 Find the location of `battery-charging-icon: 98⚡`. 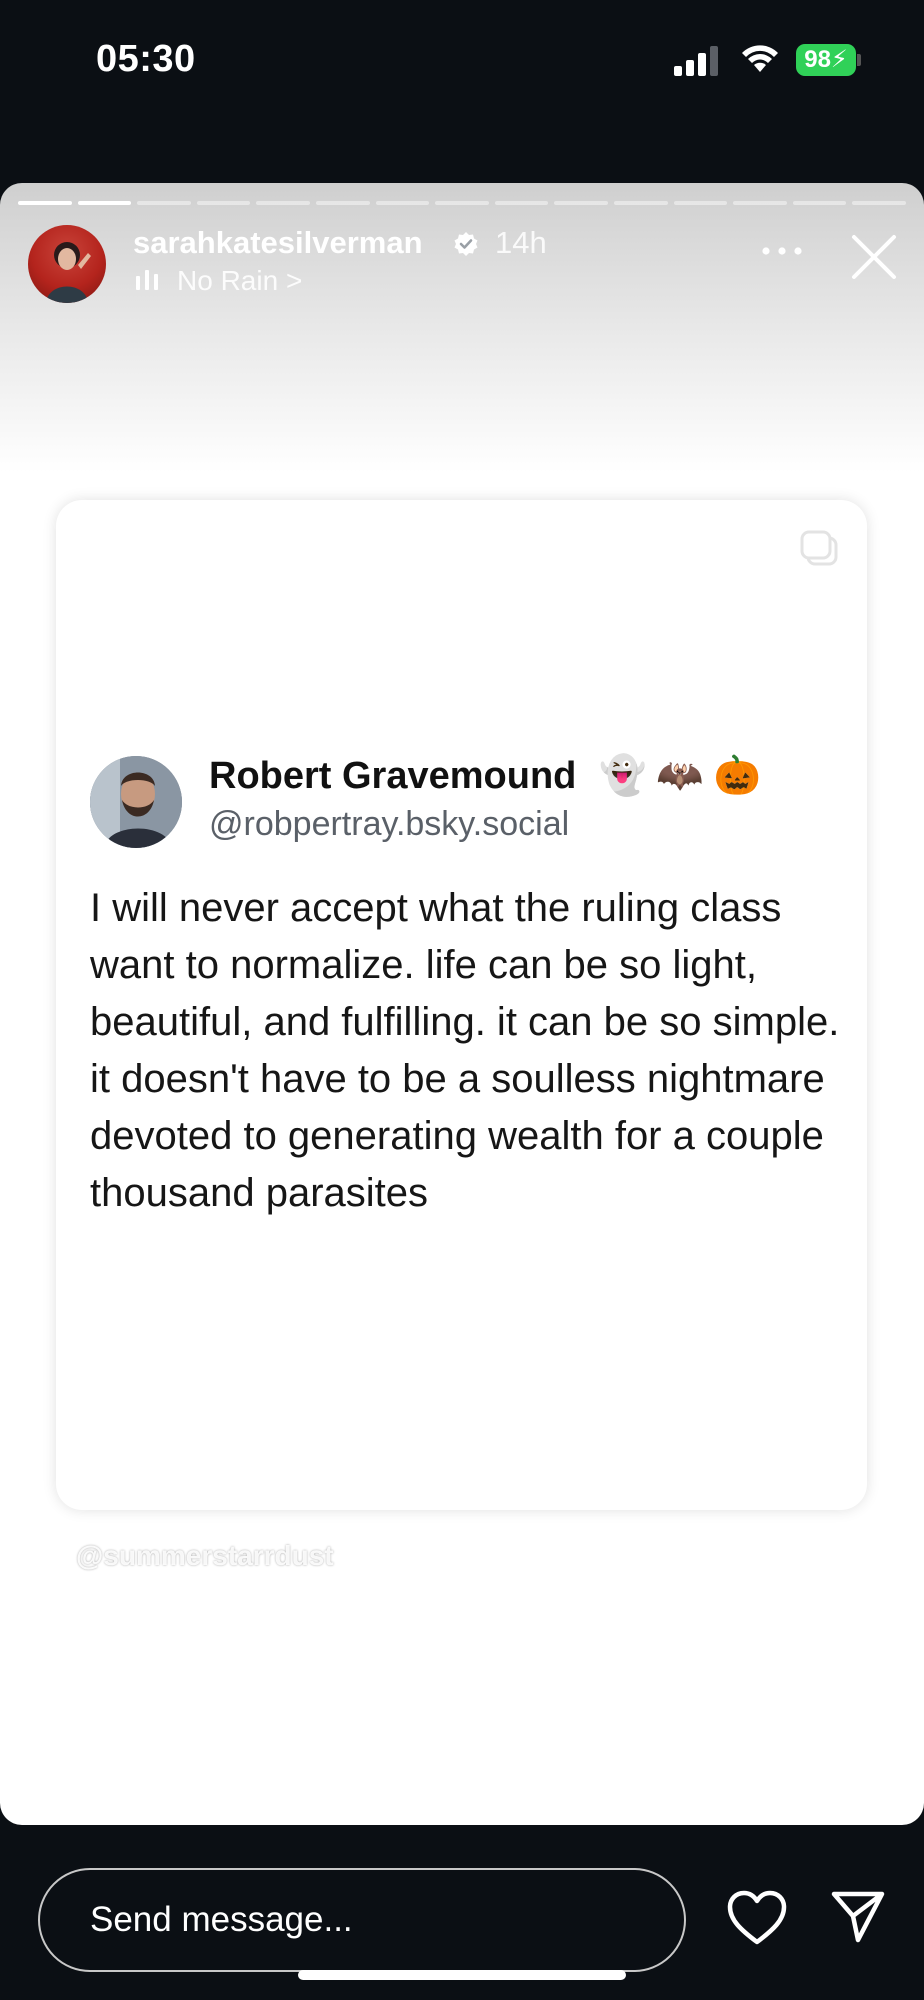

battery-charging-icon: 98⚡ is located at coordinates (828, 60).